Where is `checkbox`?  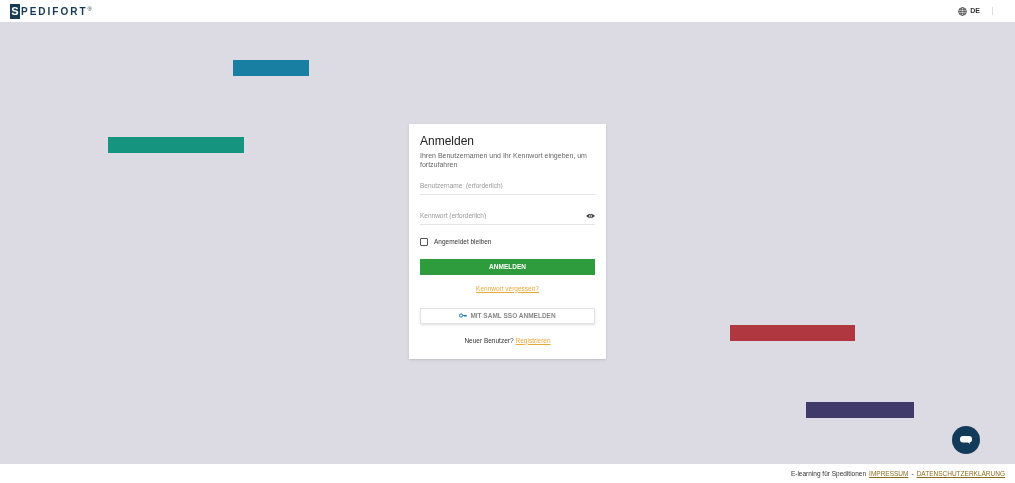
checkbox is located at coordinates (424, 241).